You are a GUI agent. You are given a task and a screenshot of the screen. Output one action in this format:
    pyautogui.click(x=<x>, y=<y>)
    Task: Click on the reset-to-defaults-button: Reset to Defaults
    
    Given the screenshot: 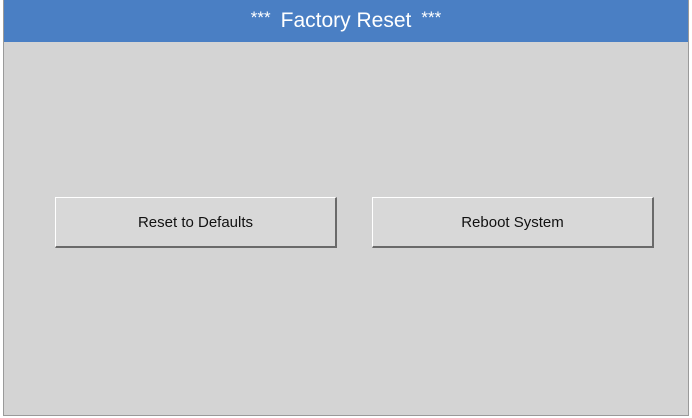 What is the action you would take?
    pyautogui.click(x=196, y=222)
    